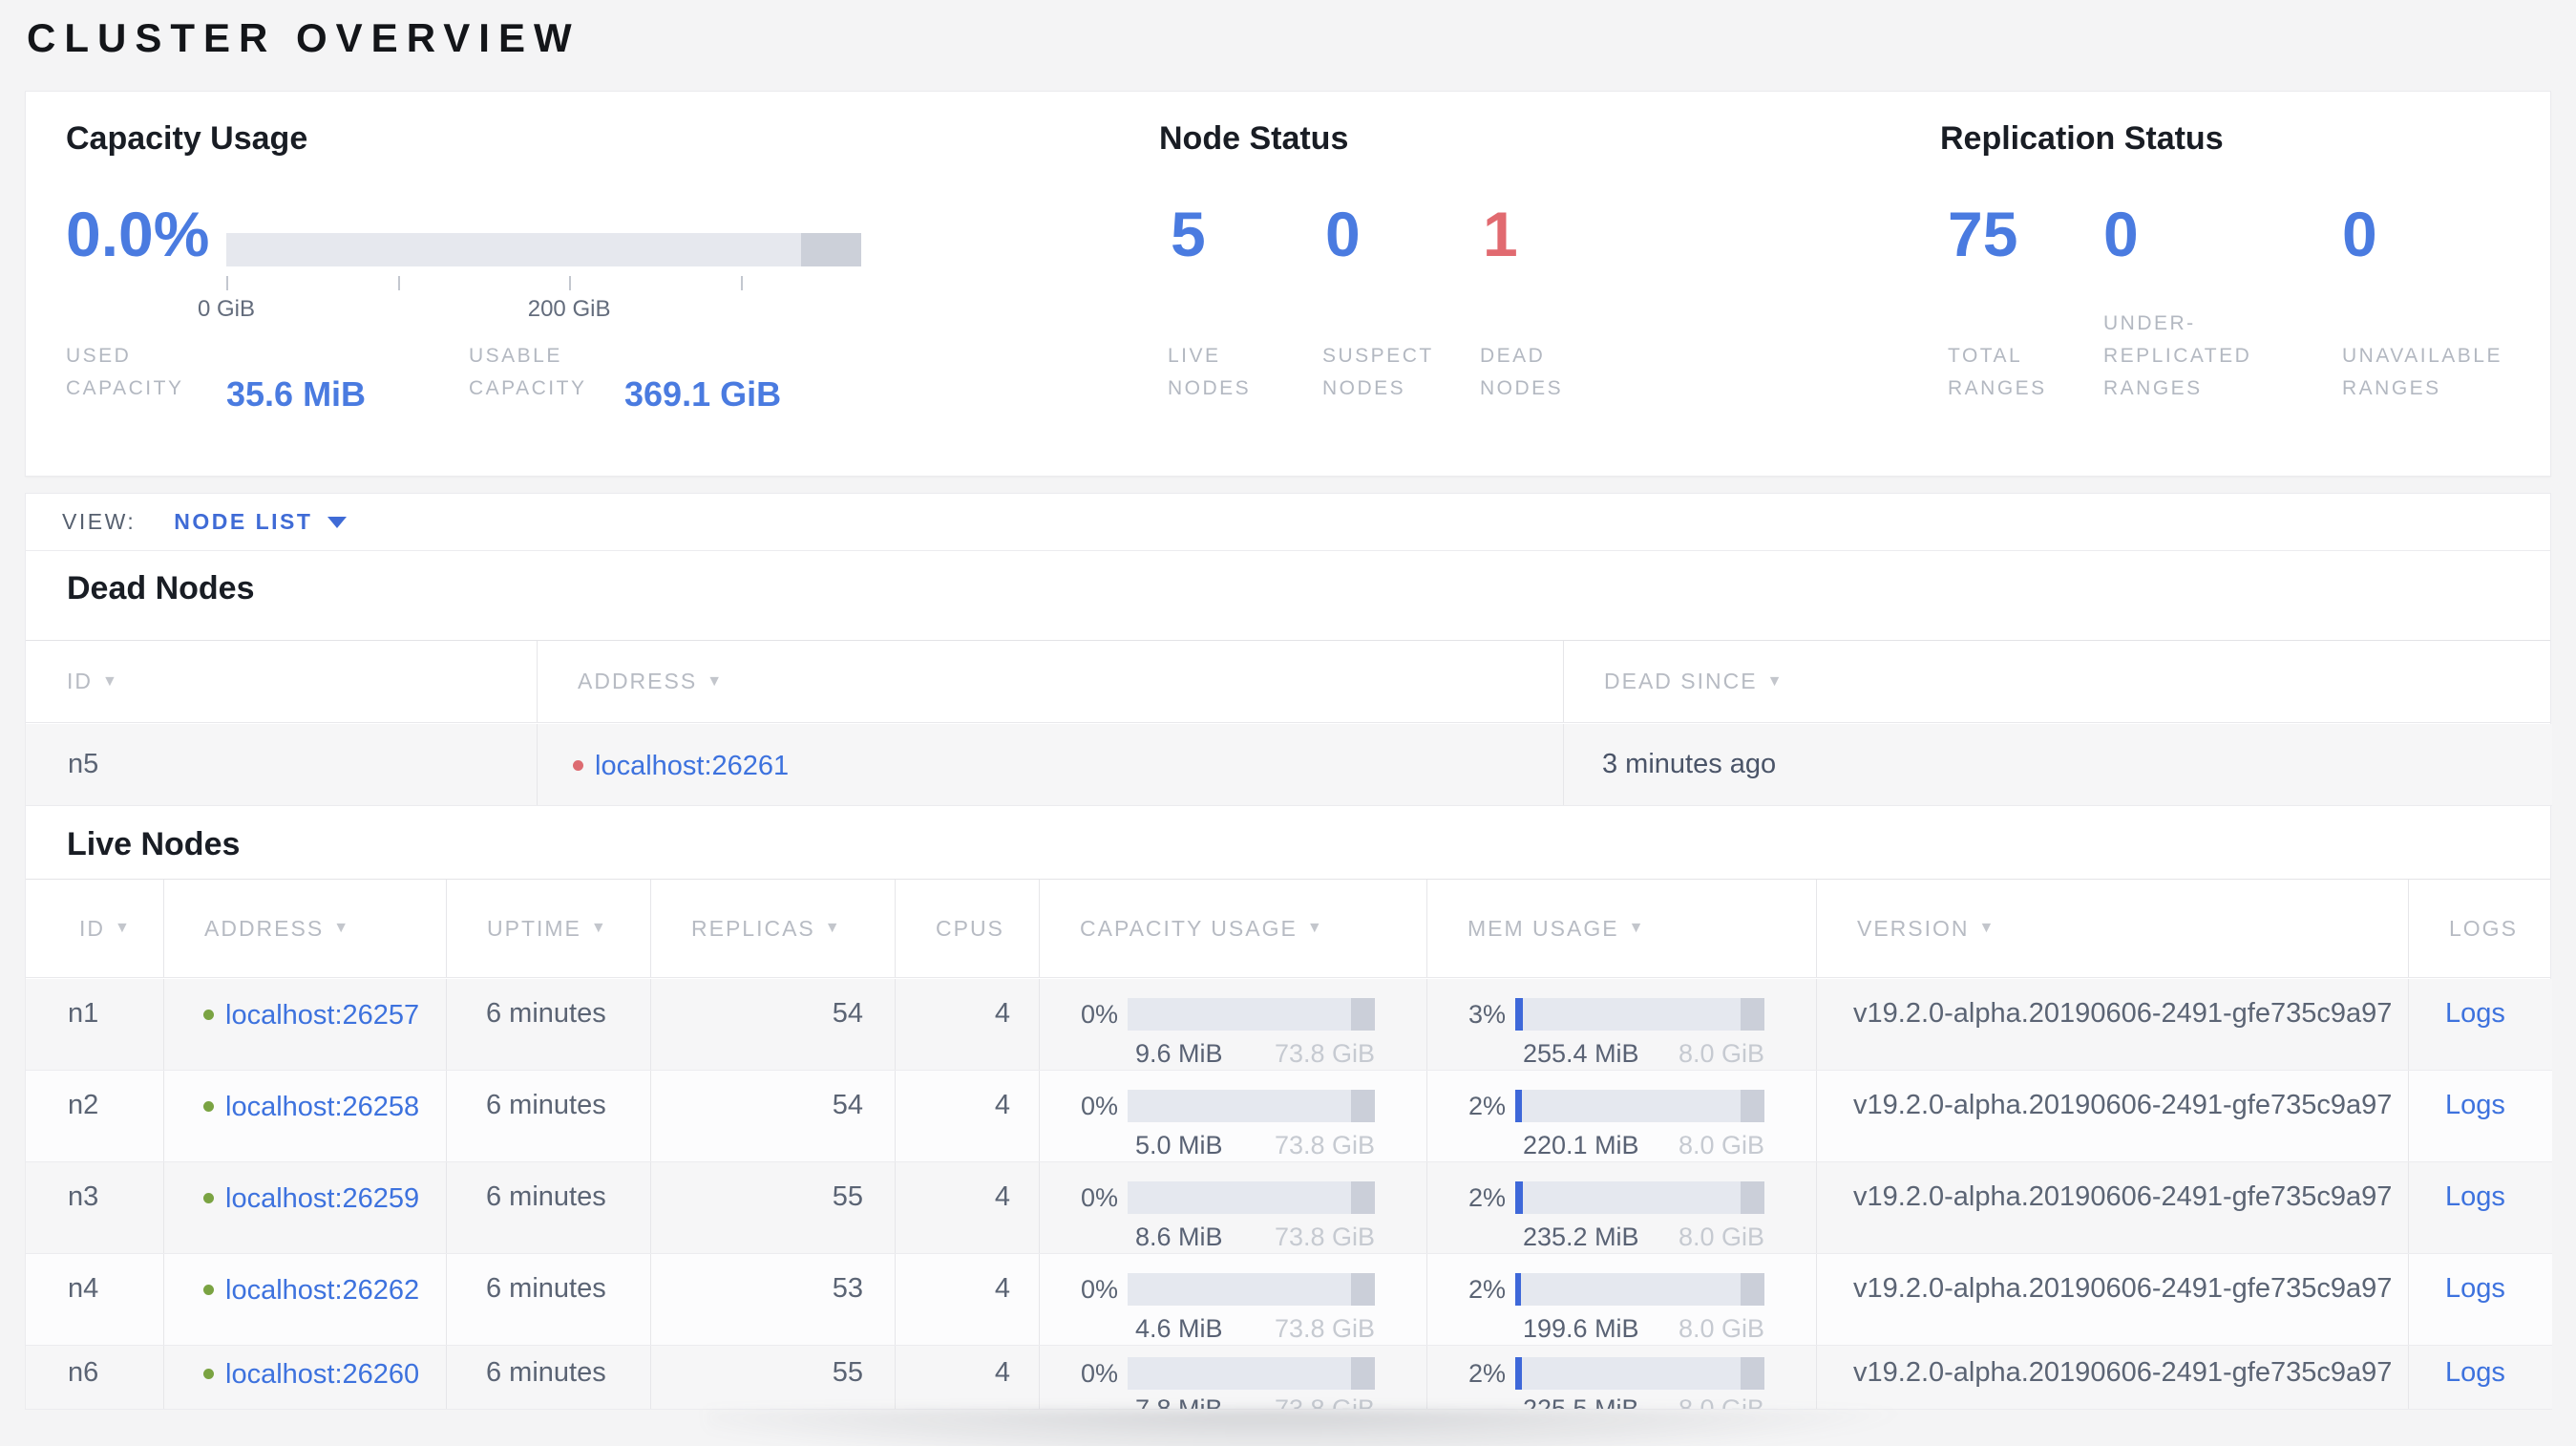  Describe the element at coordinates (226, 309) in the screenshot. I see `axis-tick-label: 0 GiB` at that location.